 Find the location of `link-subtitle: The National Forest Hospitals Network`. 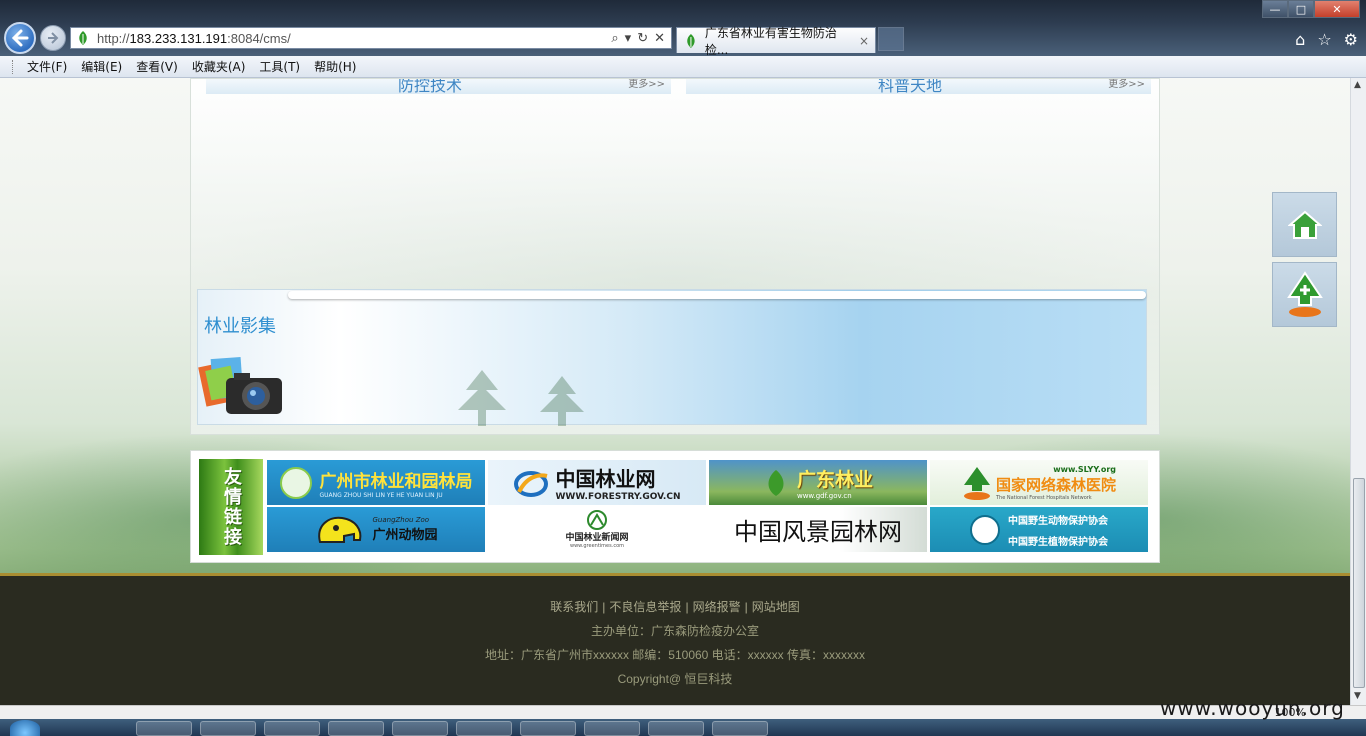

link-subtitle: The National Forest Hospitals Network is located at coordinates (1043, 497).